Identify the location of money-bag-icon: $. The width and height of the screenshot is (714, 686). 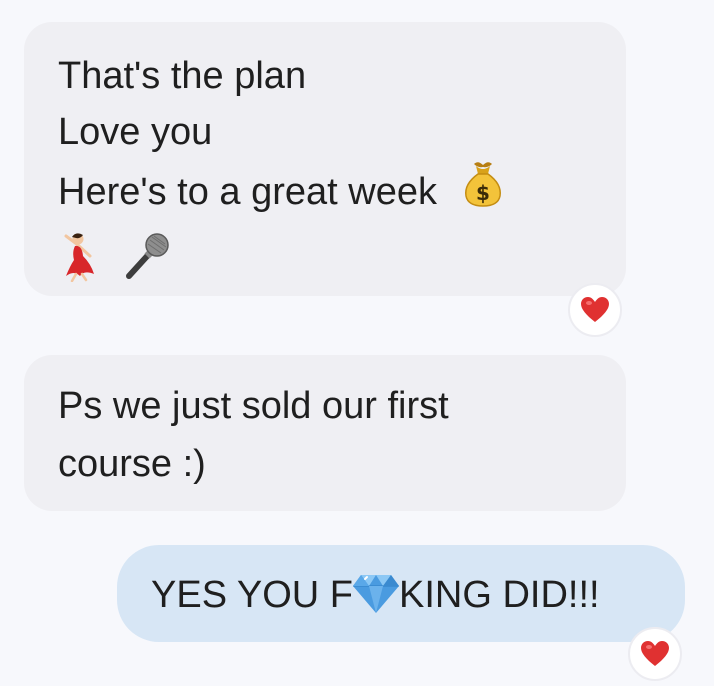
(483, 190).